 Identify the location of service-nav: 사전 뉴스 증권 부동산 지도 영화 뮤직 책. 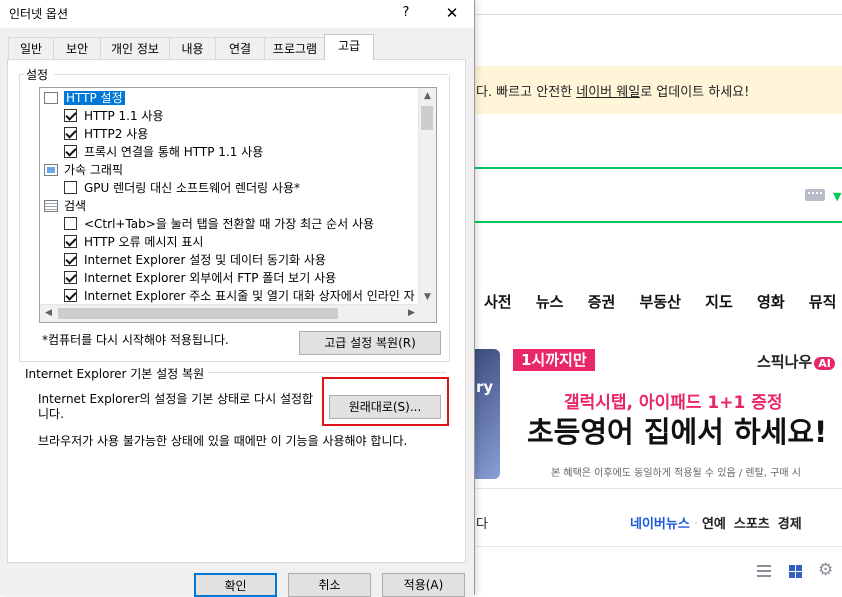
(663, 301).